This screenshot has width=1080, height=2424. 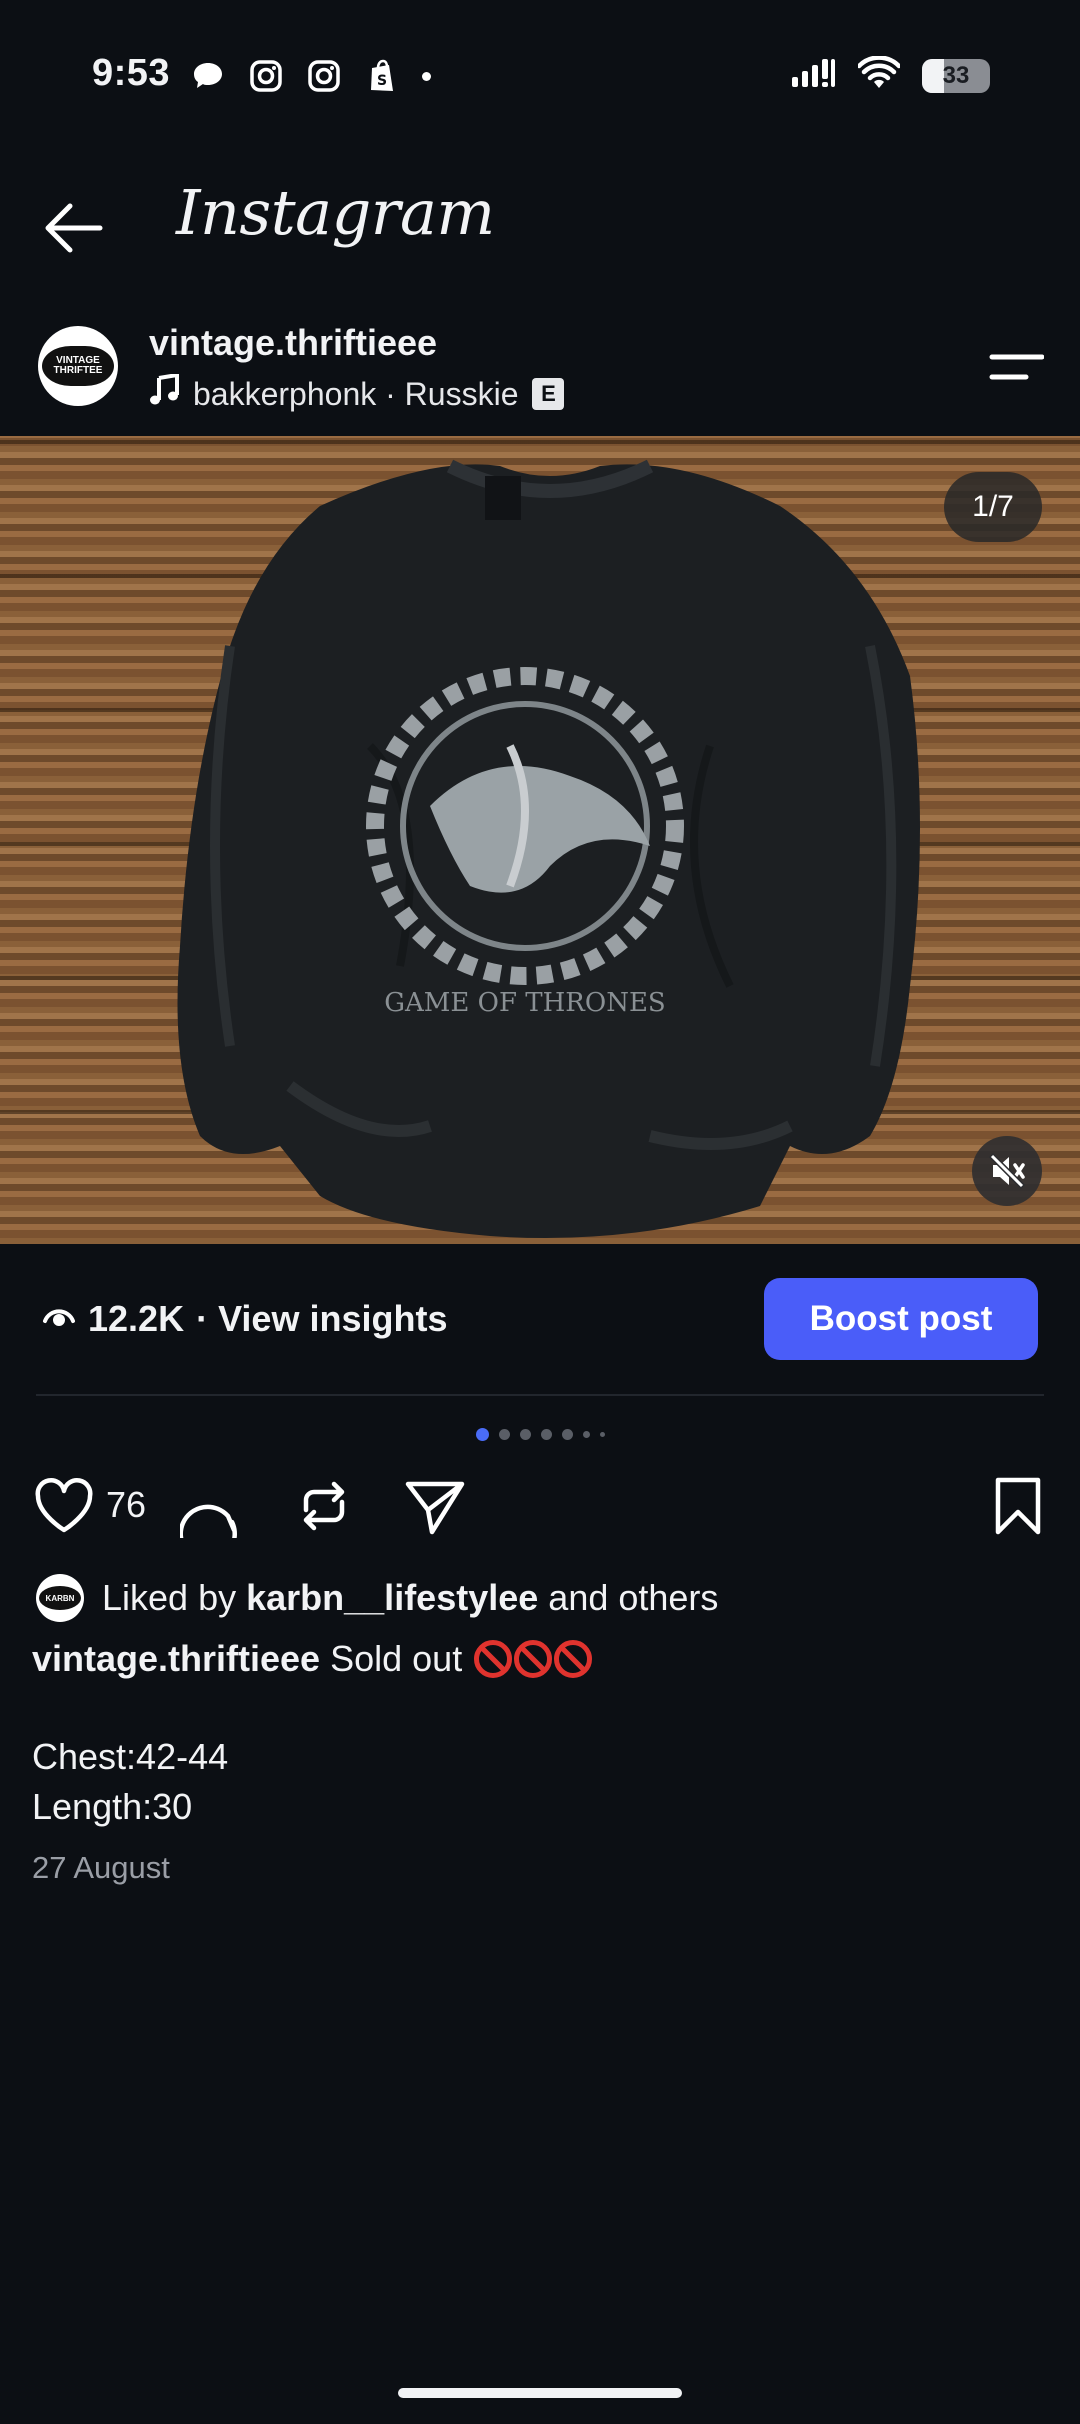 I want to click on status-notification-icons: S, so click(x=310, y=76).